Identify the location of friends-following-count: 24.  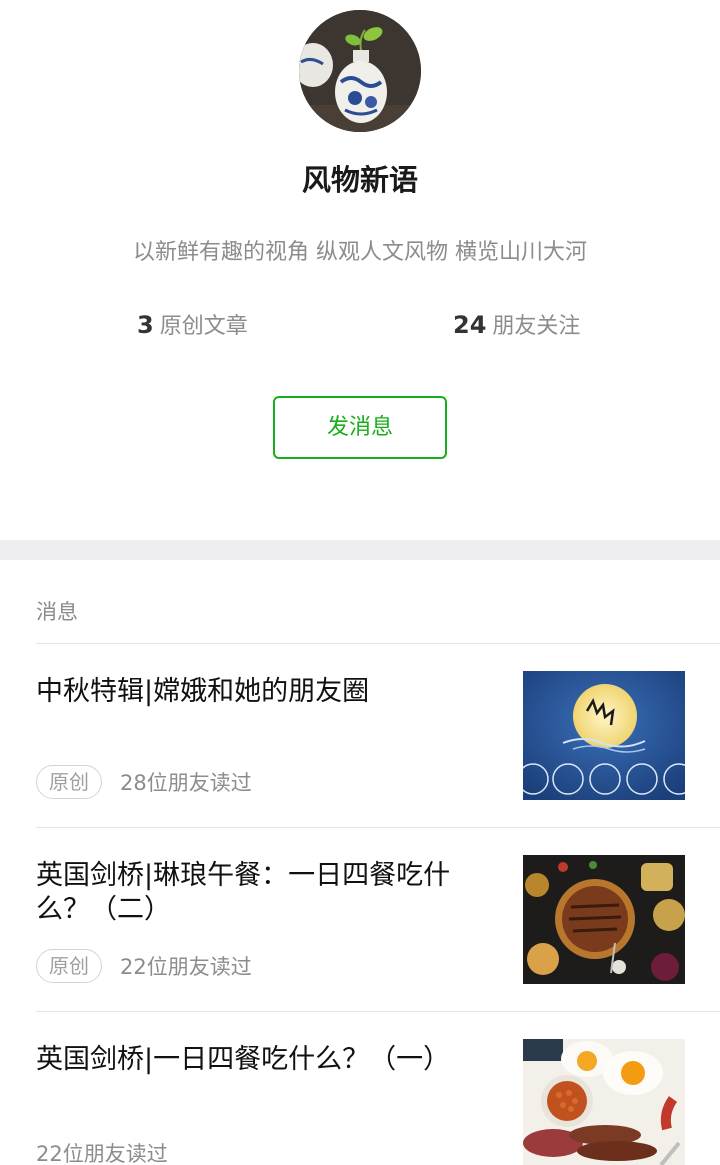
(470, 325).